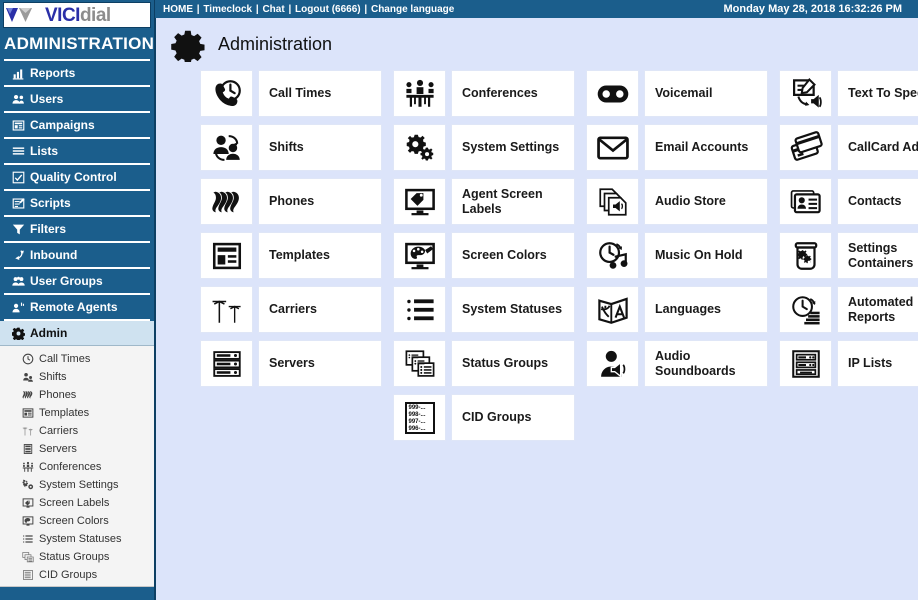 This screenshot has height=600, width=918. What do you see at coordinates (77, 377) in the screenshot?
I see `submenu-item-shifts: Shifts` at bounding box center [77, 377].